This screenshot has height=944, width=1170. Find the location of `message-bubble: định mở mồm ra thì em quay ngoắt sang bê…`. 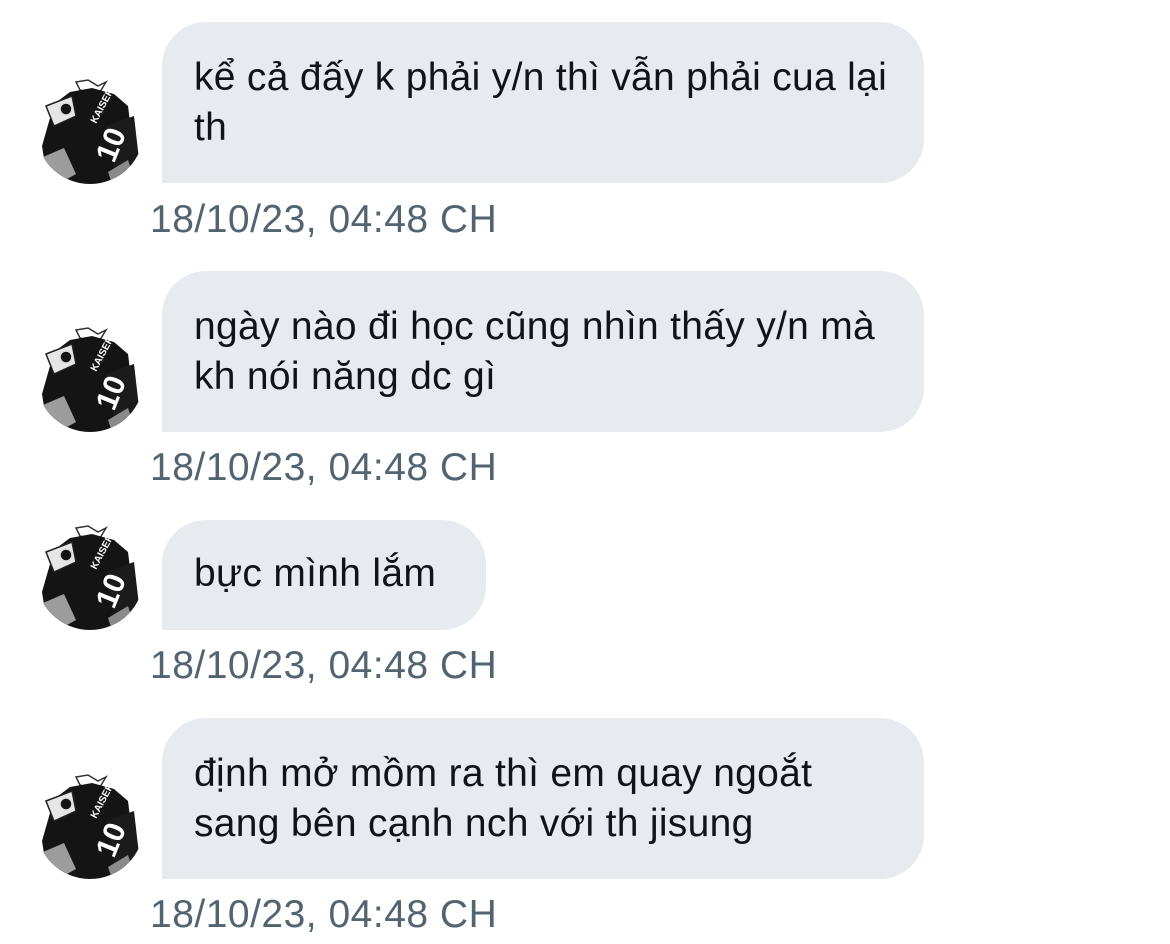

message-bubble: định mở mồm ra thì em quay ngoắt sang bê… is located at coordinates (543, 798).